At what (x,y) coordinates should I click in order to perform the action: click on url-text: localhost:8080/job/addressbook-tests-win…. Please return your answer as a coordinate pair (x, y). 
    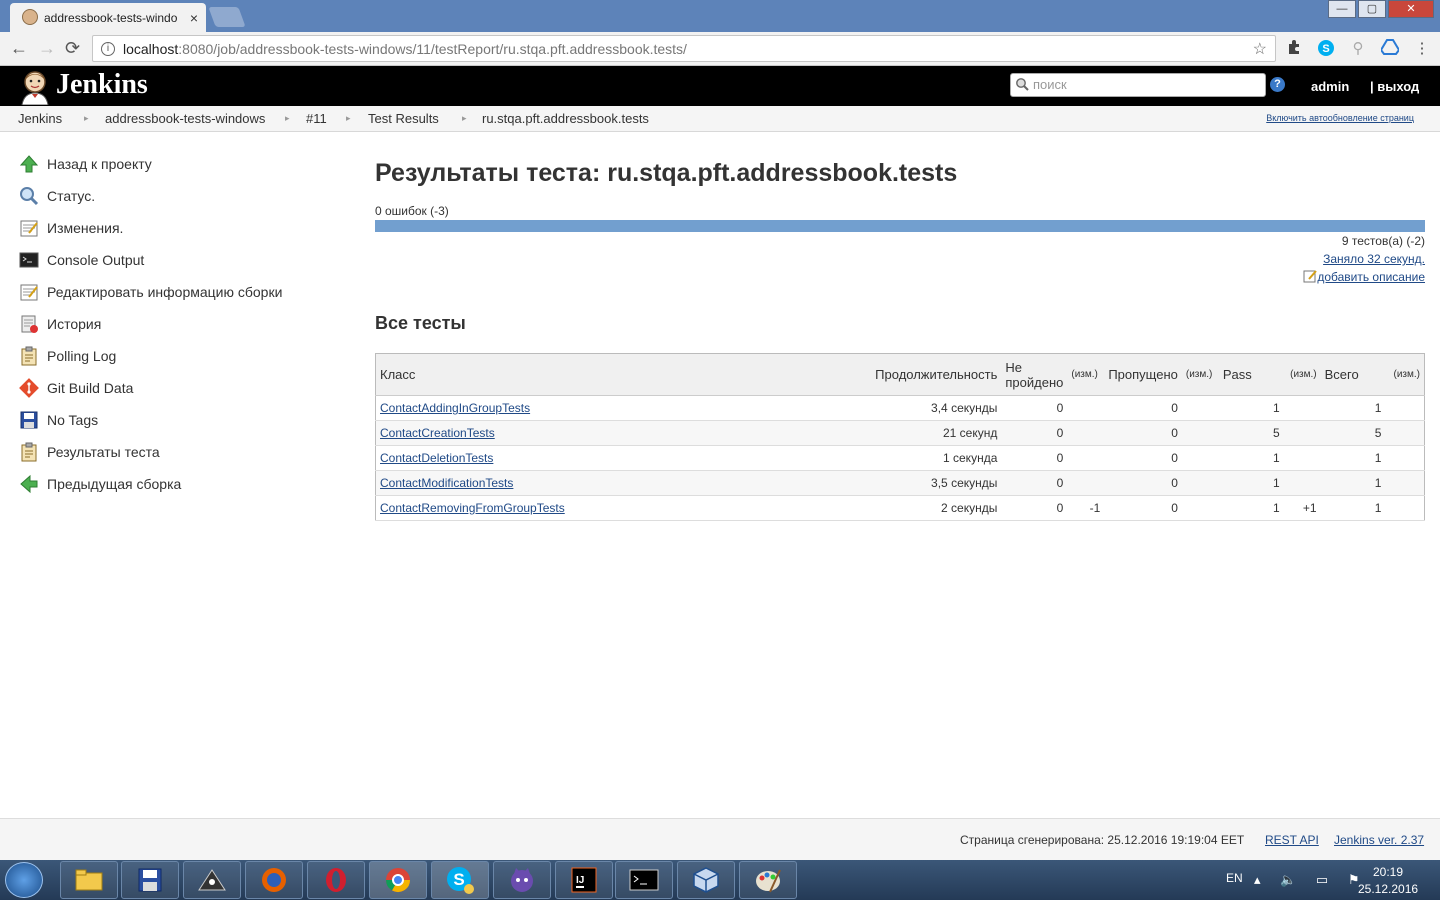
    Looking at the image, I should click on (688, 49).